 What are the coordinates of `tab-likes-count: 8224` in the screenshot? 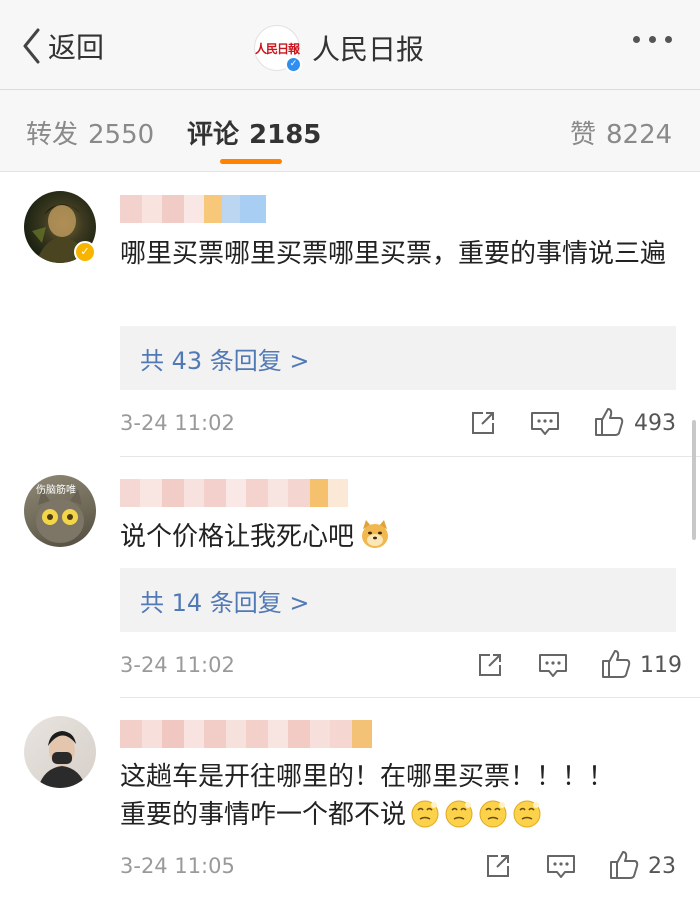 It's located at (639, 135).